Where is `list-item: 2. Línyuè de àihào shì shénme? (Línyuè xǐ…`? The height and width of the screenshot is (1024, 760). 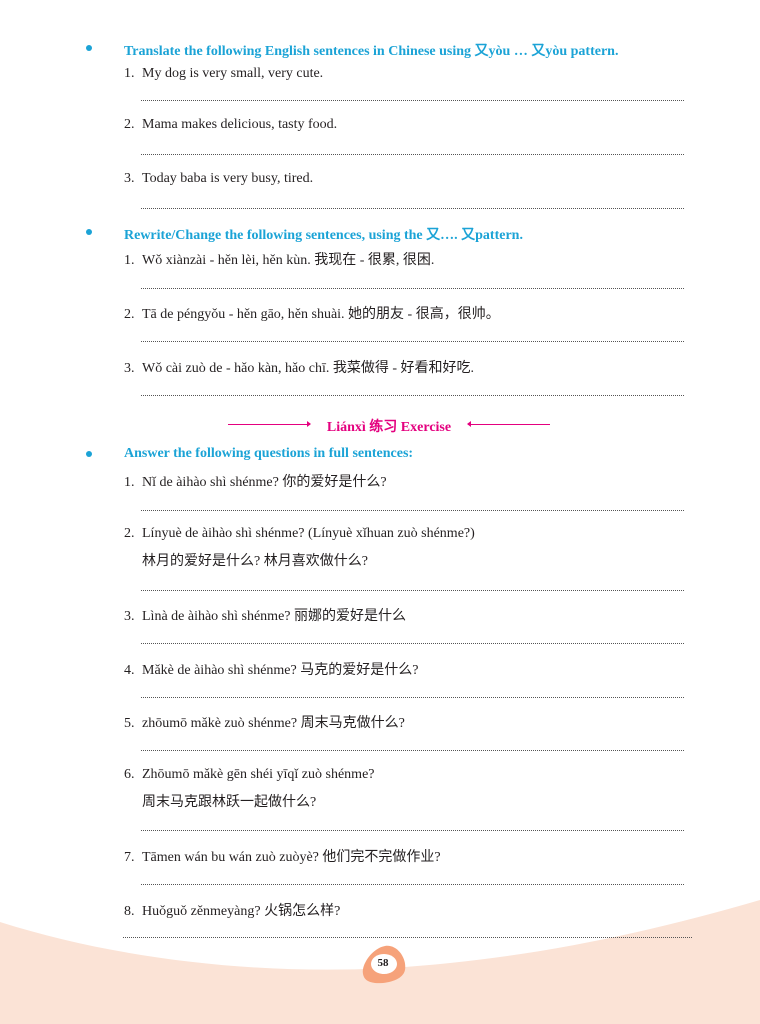
list-item: 2. Línyuè de àihào shì shénme? (Línyuè xǐ… is located at coordinates (299, 533).